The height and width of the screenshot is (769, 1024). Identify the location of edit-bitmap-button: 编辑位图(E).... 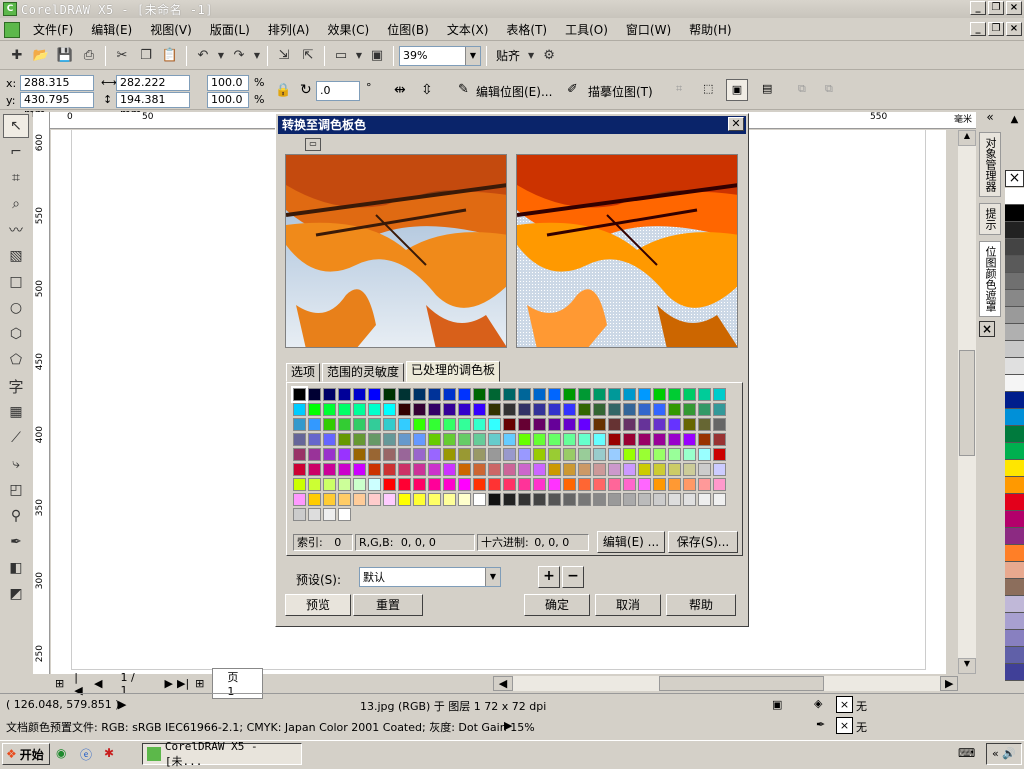
(514, 91).